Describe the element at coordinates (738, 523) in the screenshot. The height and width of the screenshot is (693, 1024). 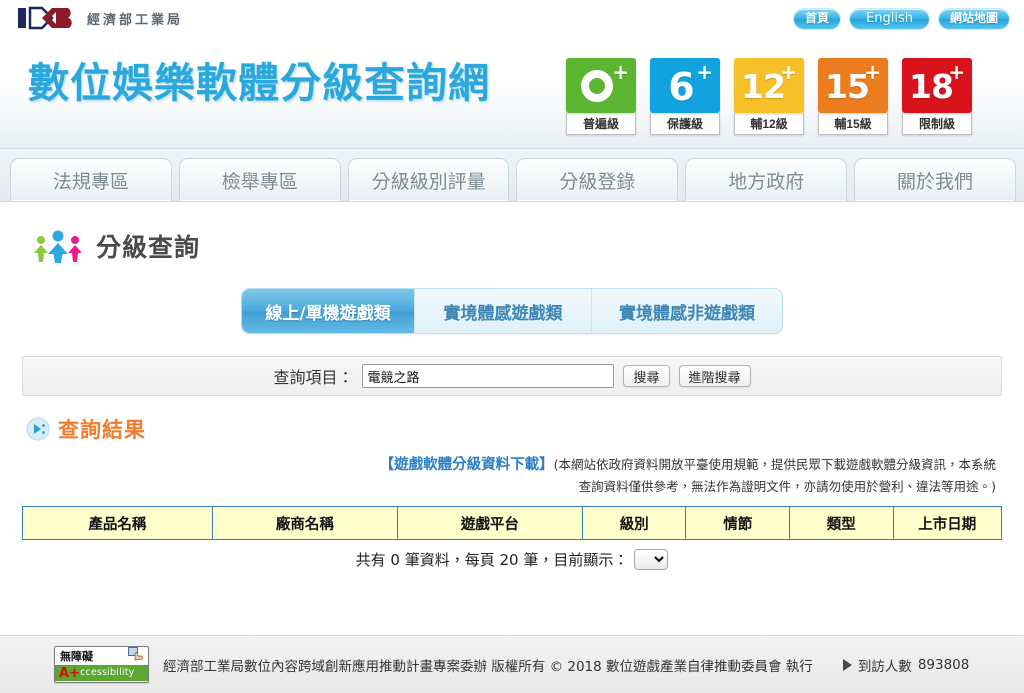
I see `column-plot: 情節` at that location.